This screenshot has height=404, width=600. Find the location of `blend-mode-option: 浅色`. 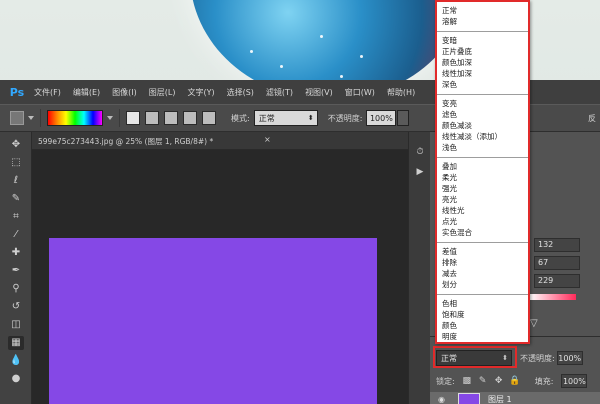

blend-mode-option: 浅色 is located at coordinates (482, 147).